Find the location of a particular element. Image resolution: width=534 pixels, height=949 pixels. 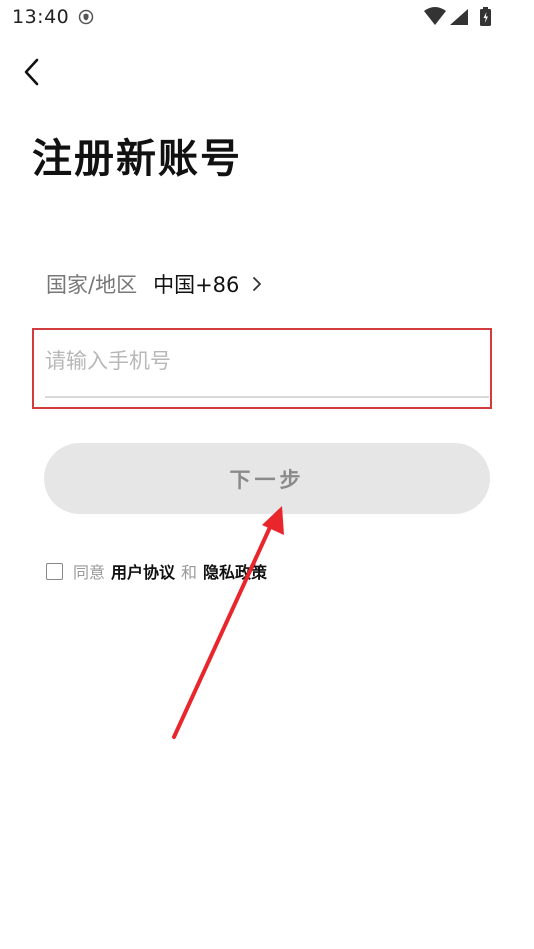

annotation-arrow is located at coordinates (228, 622).